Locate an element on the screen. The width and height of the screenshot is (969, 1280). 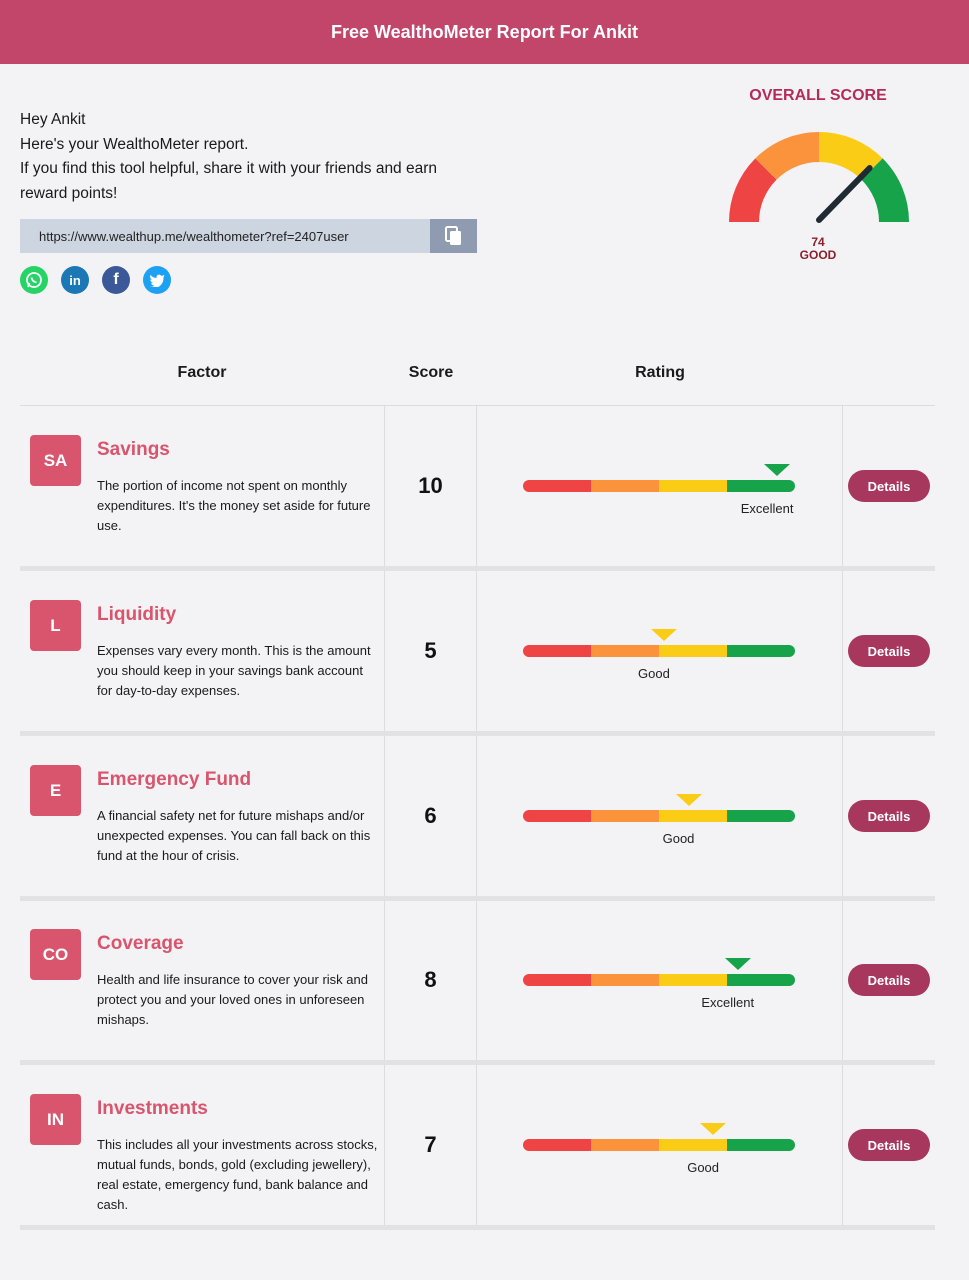
factor-title: Emergency Fund is located at coordinates (174, 779).